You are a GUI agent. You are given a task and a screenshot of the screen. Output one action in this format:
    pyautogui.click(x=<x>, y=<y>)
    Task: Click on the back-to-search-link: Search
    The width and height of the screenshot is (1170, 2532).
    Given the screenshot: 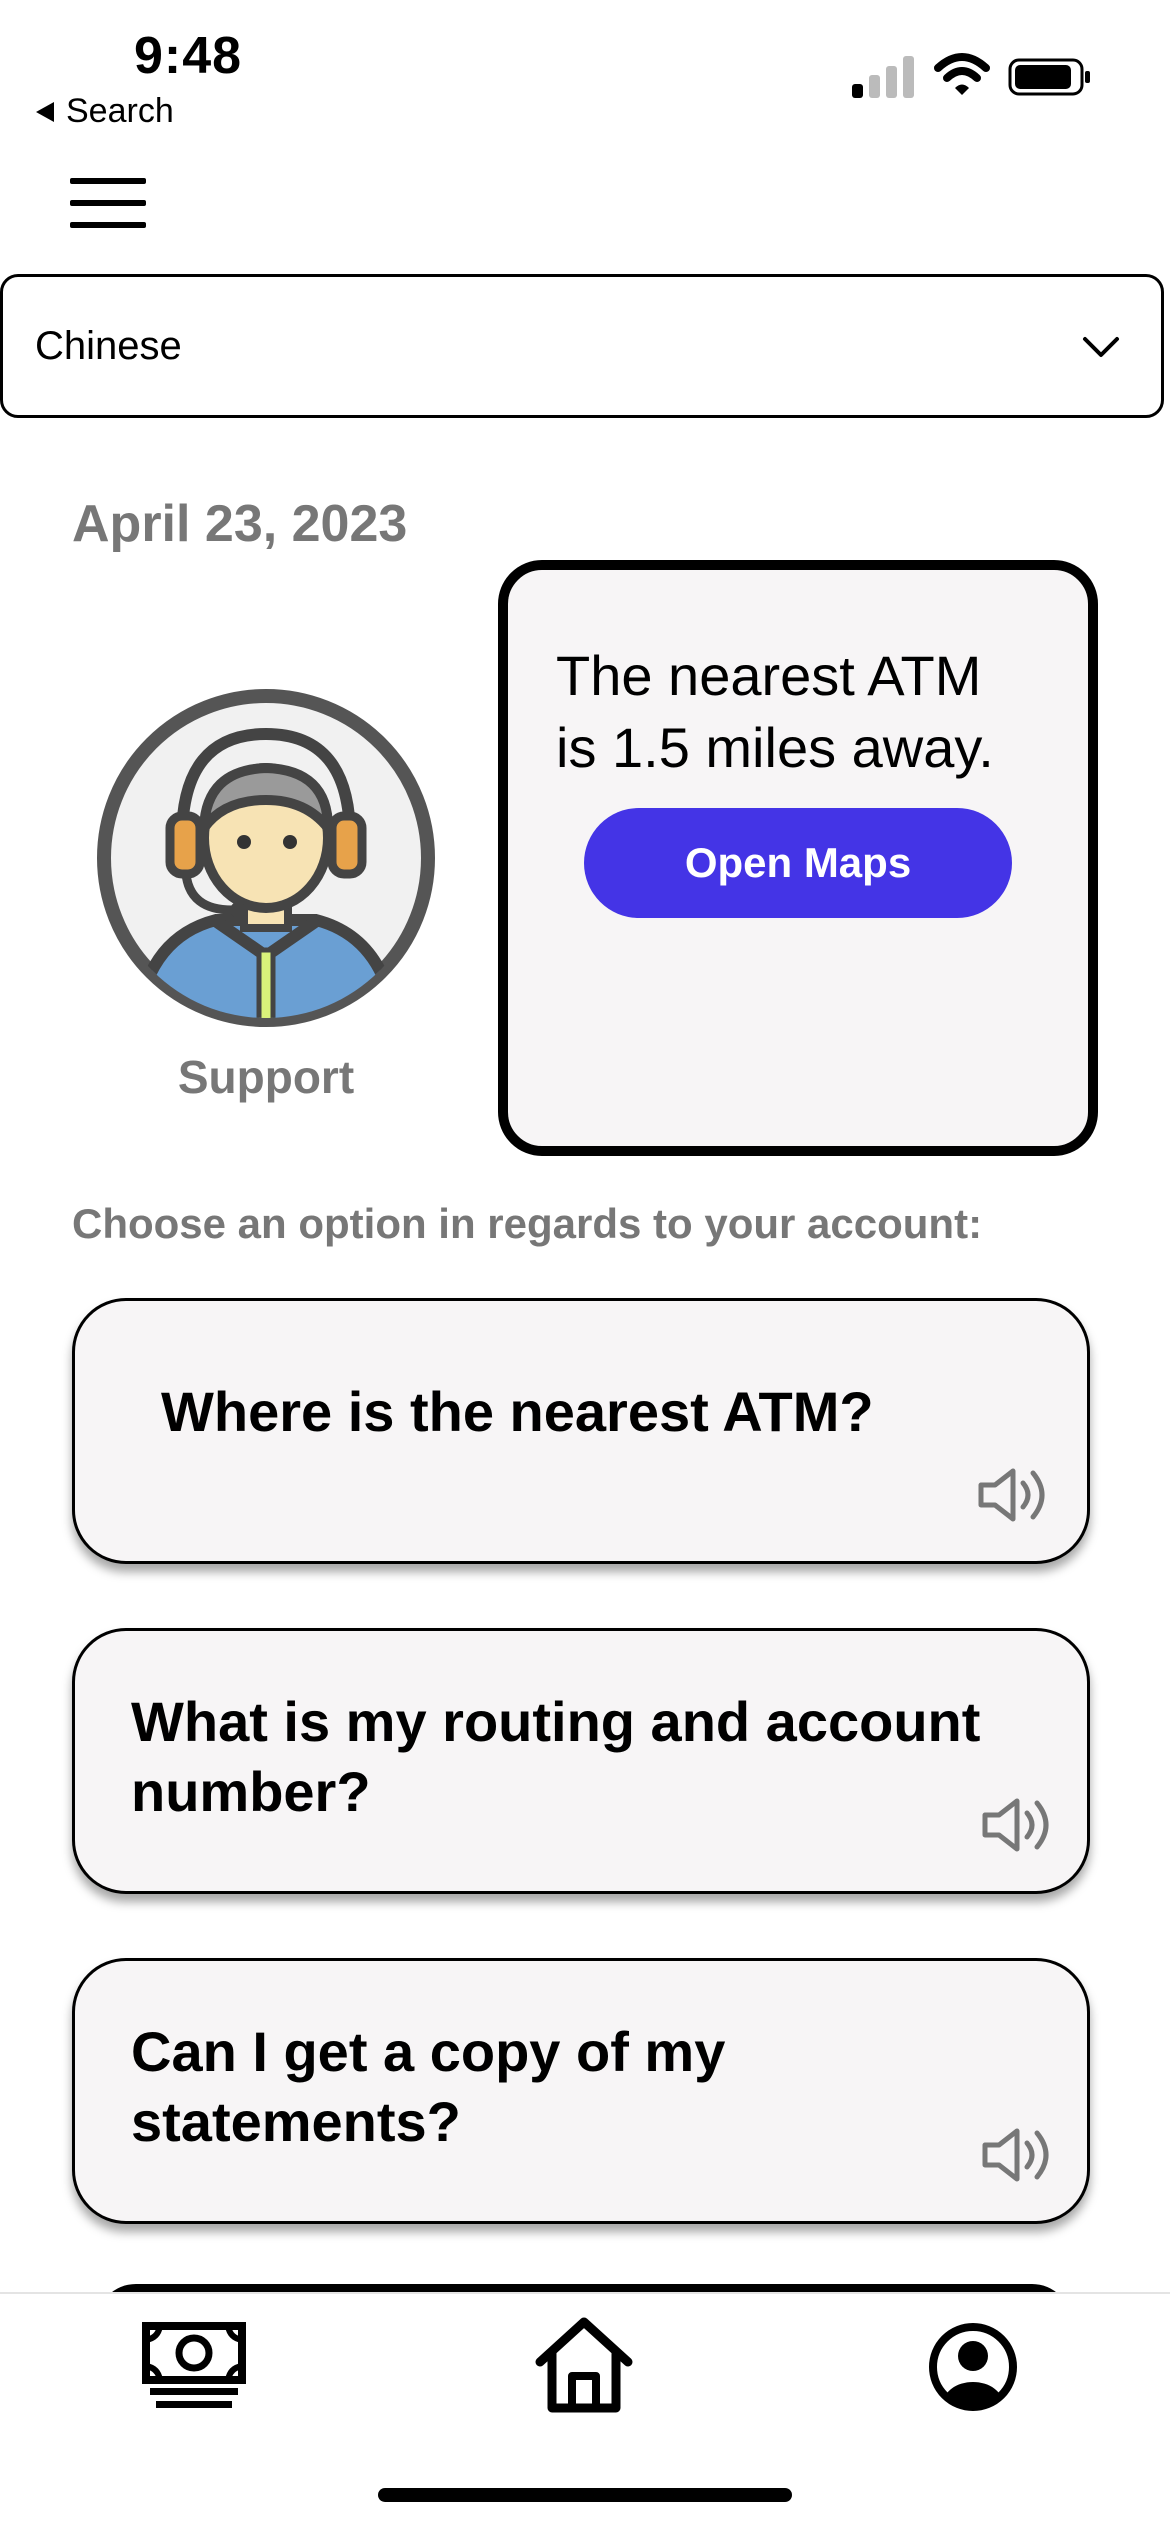 What is the action you would take?
    pyautogui.click(x=105, y=111)
    